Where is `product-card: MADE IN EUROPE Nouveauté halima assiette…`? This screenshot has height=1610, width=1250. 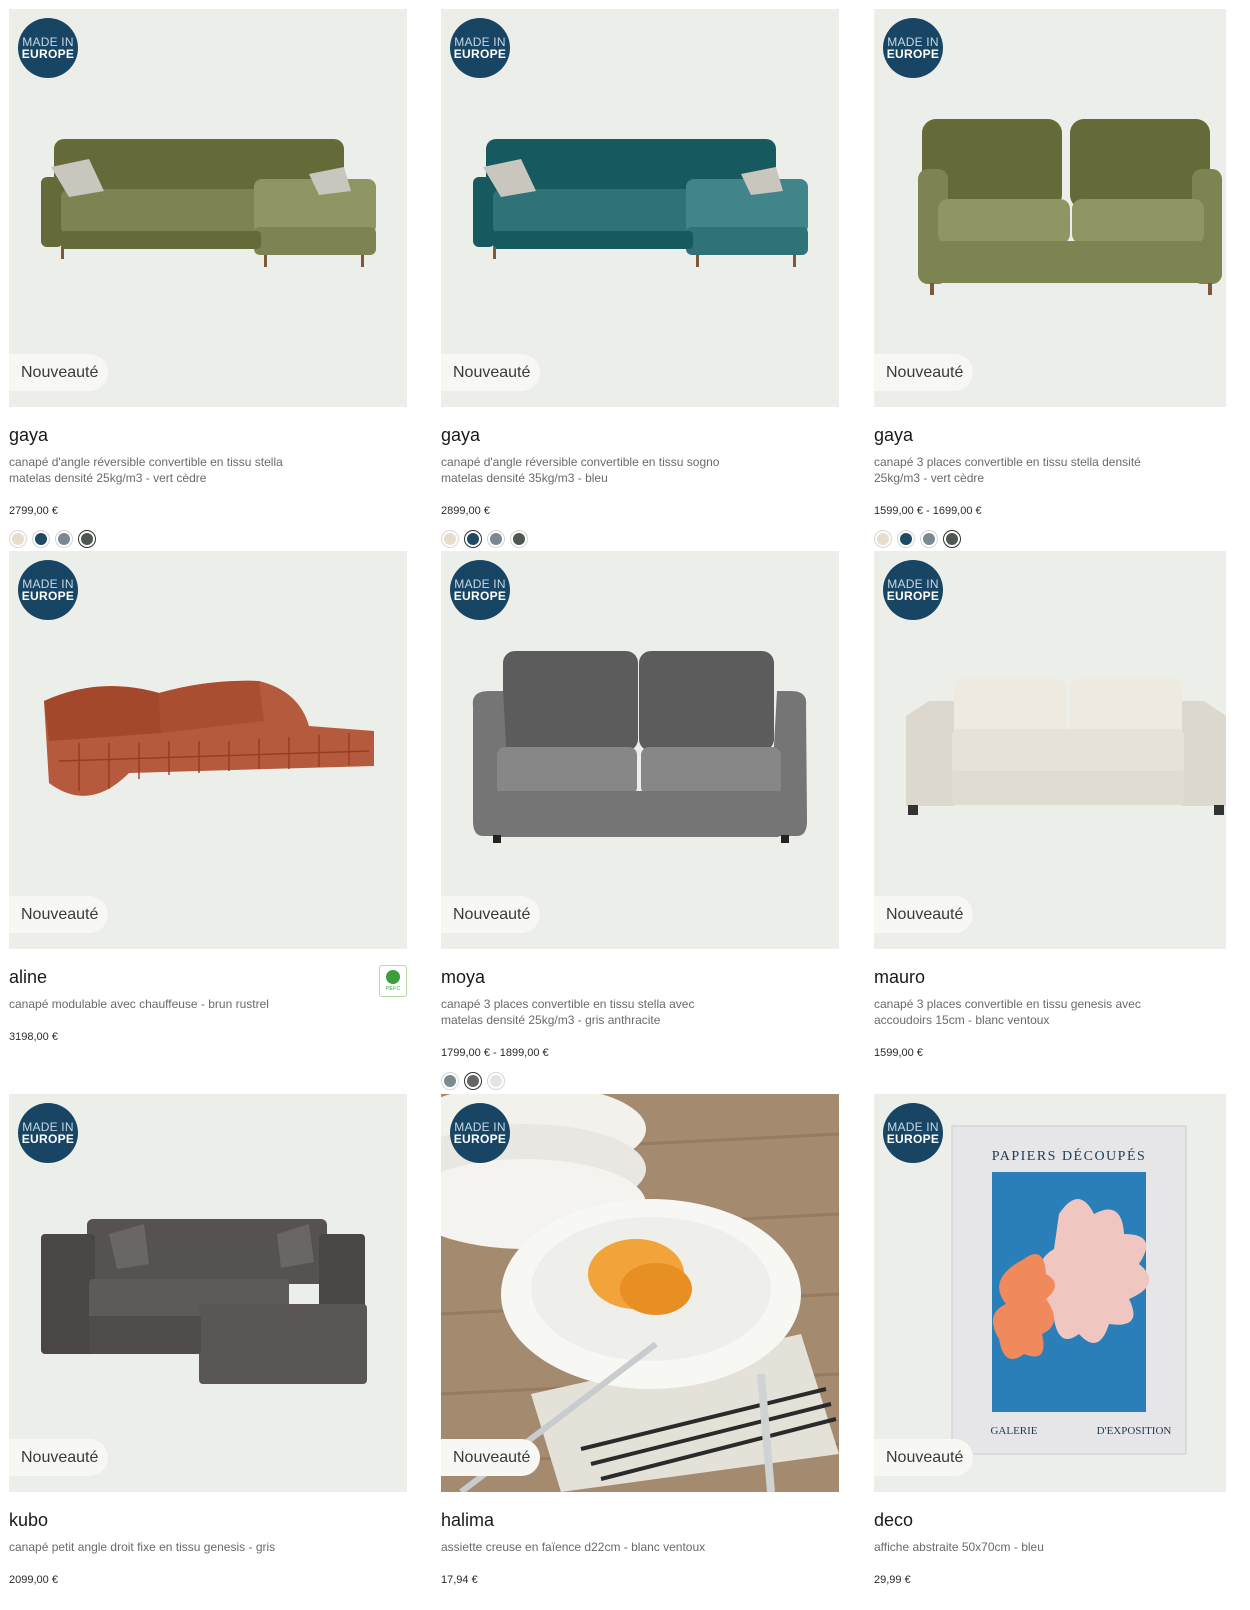 product-card: MADE IN EUROPE Nouveauté halima assiette… is located at coordinates (640, 1341).